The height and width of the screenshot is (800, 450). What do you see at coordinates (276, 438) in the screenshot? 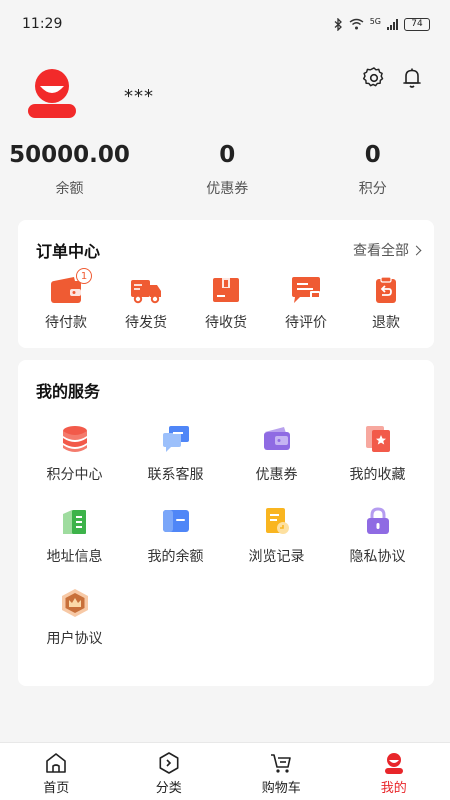
I see `coupon-icon` at bounding box center [276, 438].